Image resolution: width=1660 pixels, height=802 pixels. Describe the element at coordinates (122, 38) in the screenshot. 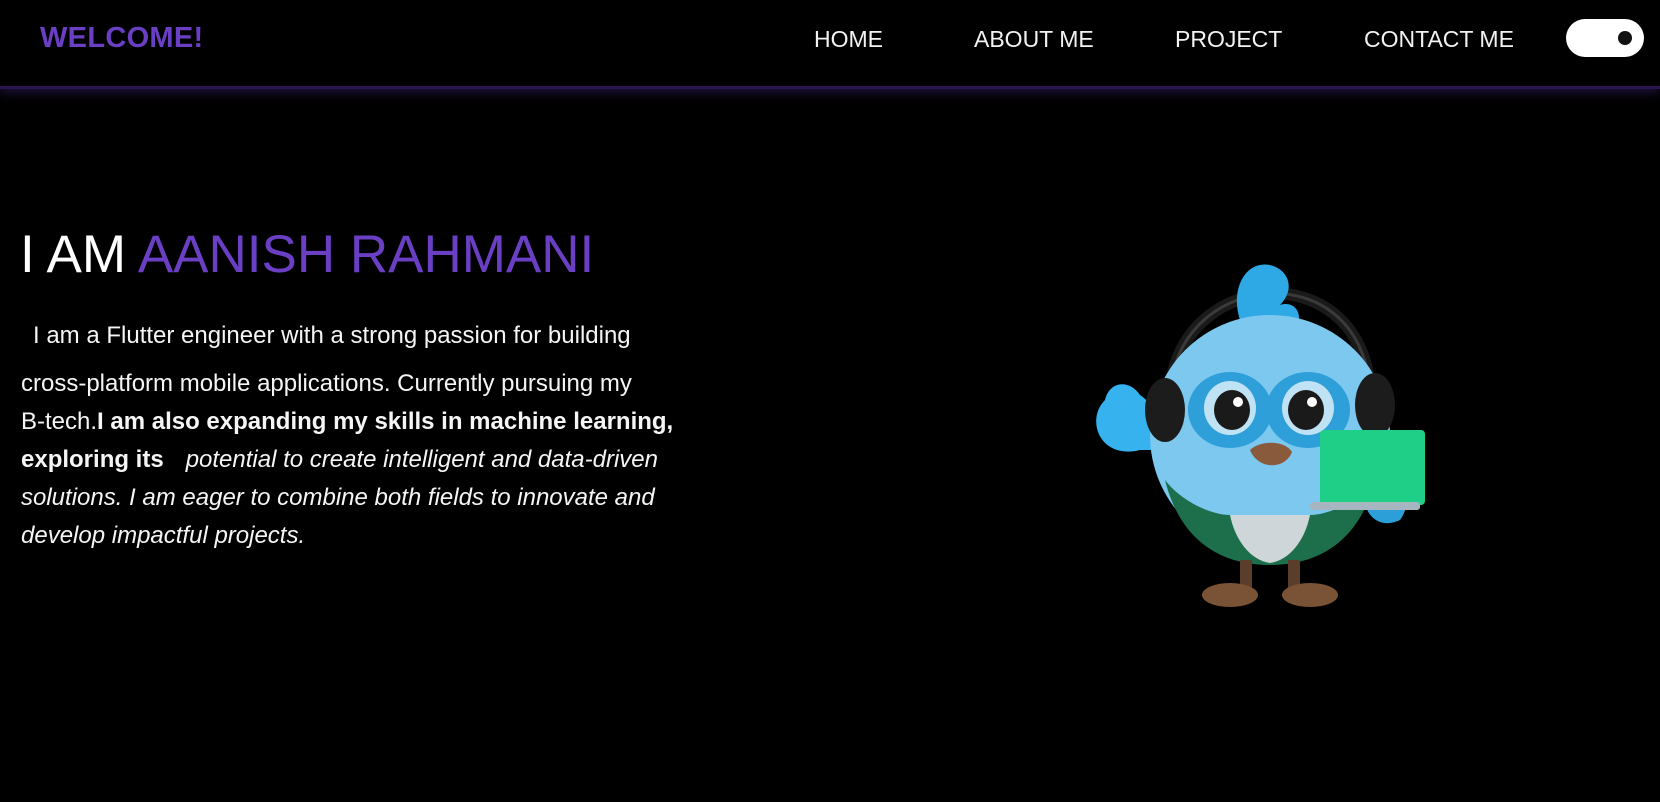

I see `brand-logo-text: WELCOME!` at that location.